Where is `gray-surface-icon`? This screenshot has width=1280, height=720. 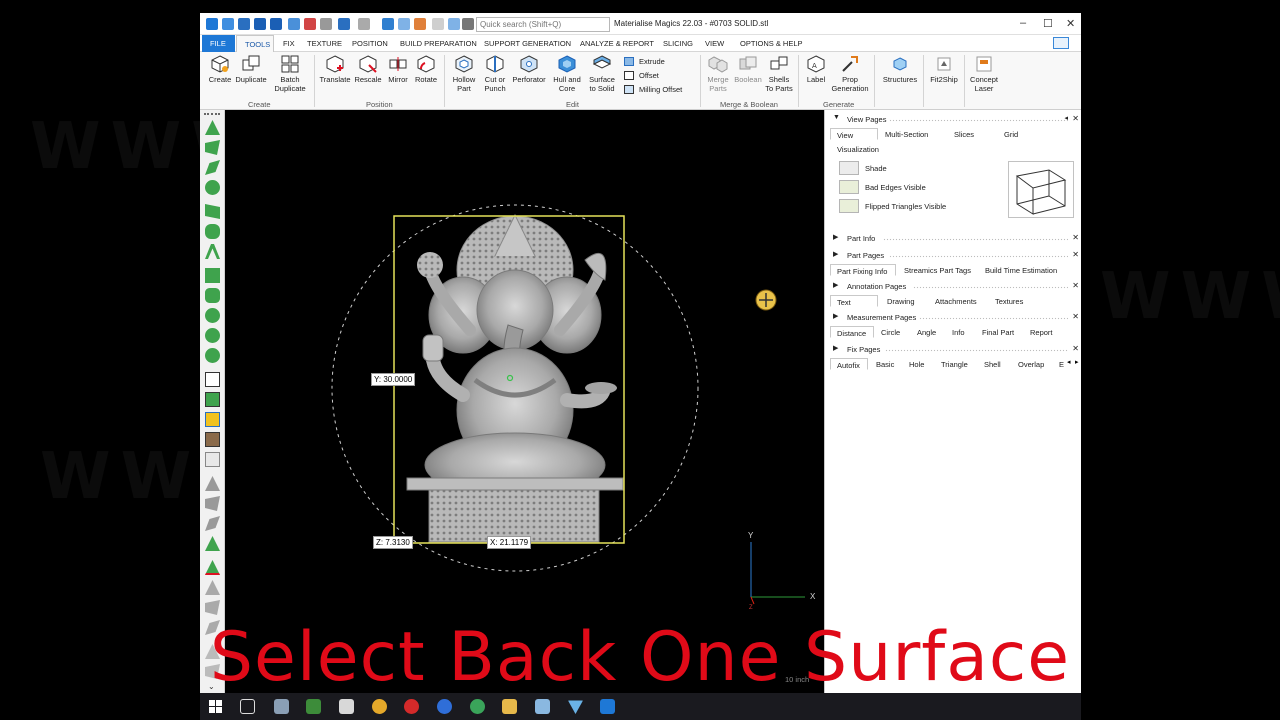
gray-surface-icon is located at coordinates (212, 523).